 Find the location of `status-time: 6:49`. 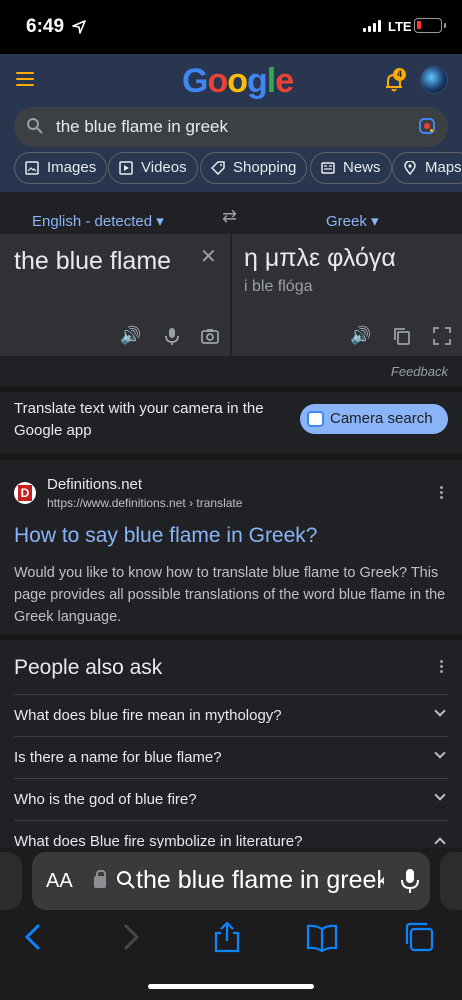

status-time: 6:49 is located at coordinates (45, 26).